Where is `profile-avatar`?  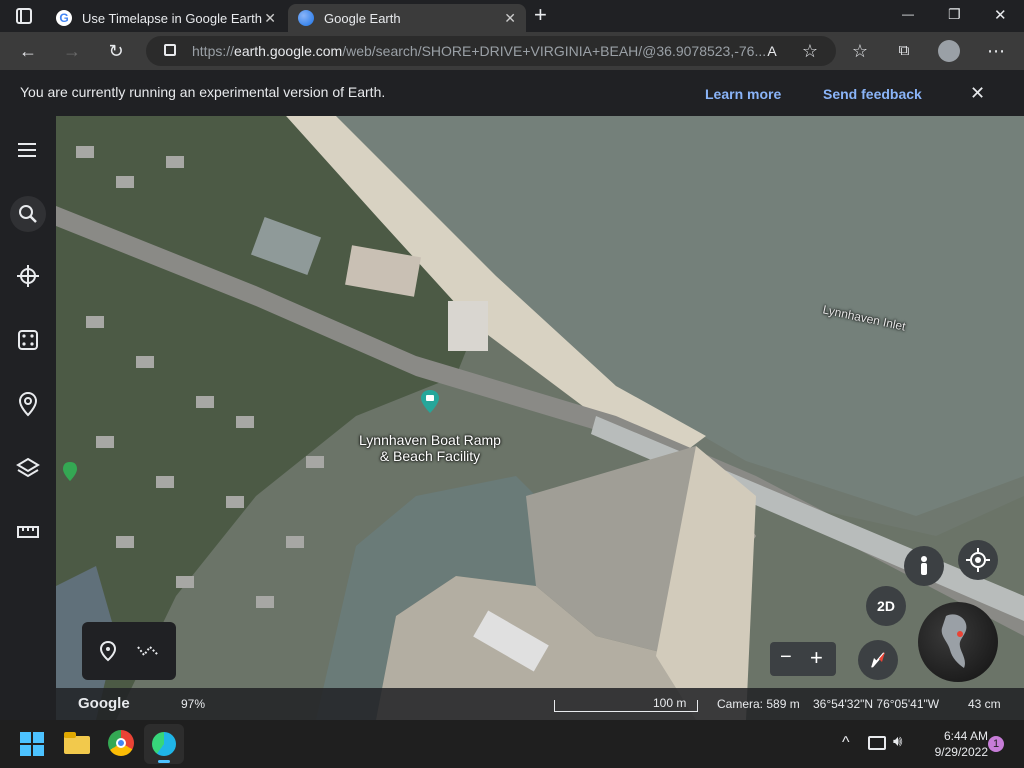 profile-avatar is located at coordinates (949, 51).